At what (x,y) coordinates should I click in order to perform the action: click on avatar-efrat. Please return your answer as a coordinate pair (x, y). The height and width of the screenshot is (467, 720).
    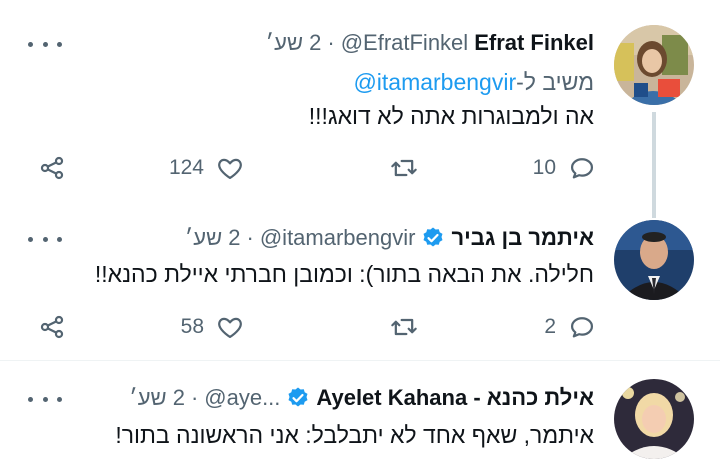
    Looking at the image, I should click on (654, 65).